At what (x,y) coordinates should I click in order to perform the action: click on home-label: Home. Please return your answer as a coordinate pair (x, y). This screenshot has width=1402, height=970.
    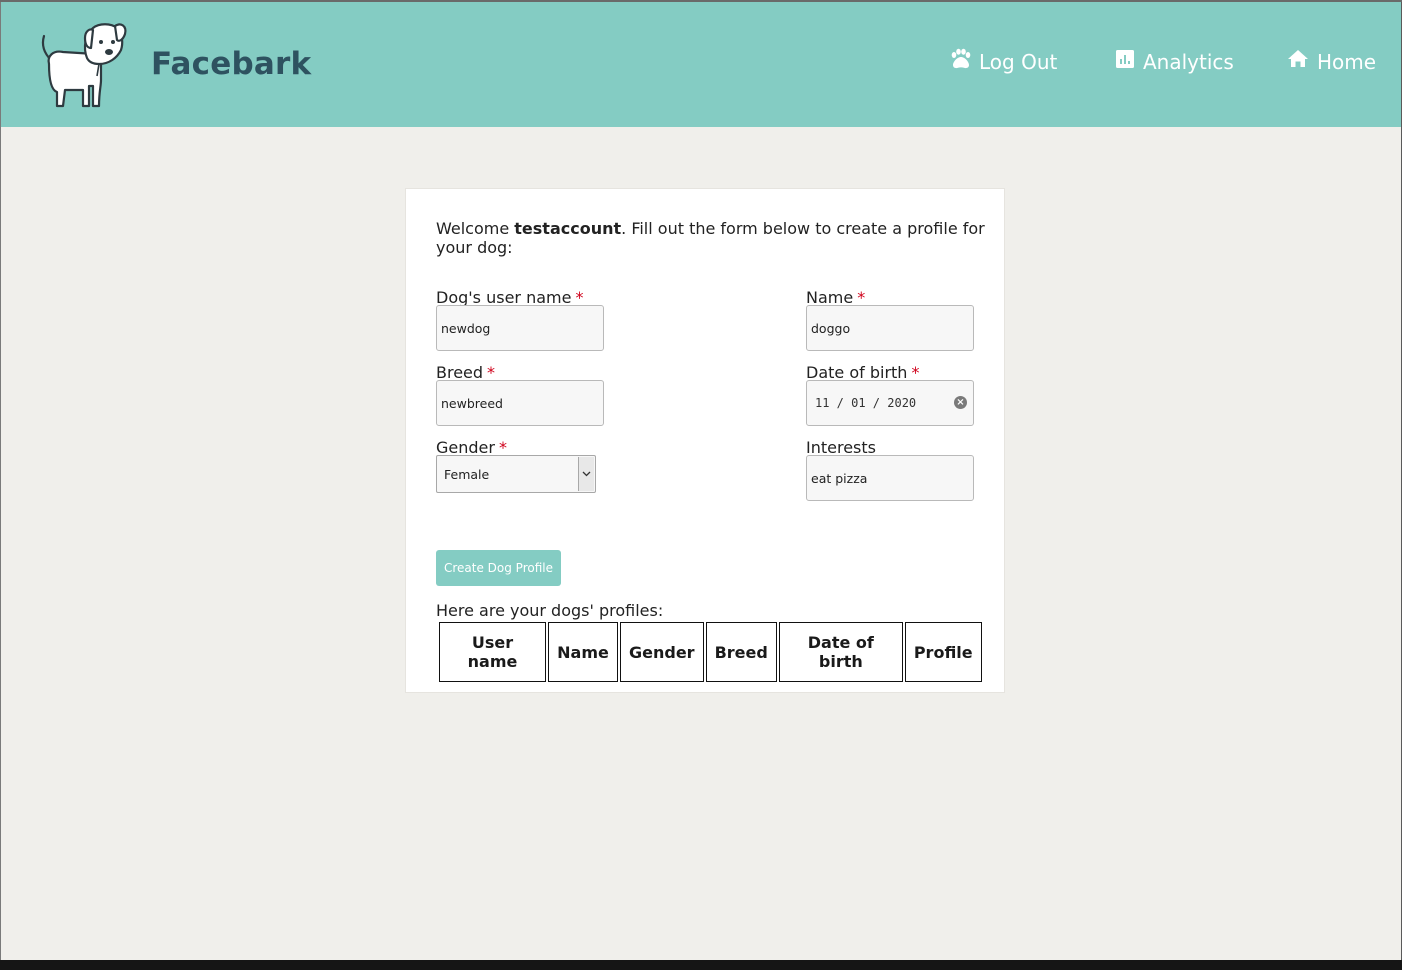
    Looking at the image, I should click on (1347, 62).